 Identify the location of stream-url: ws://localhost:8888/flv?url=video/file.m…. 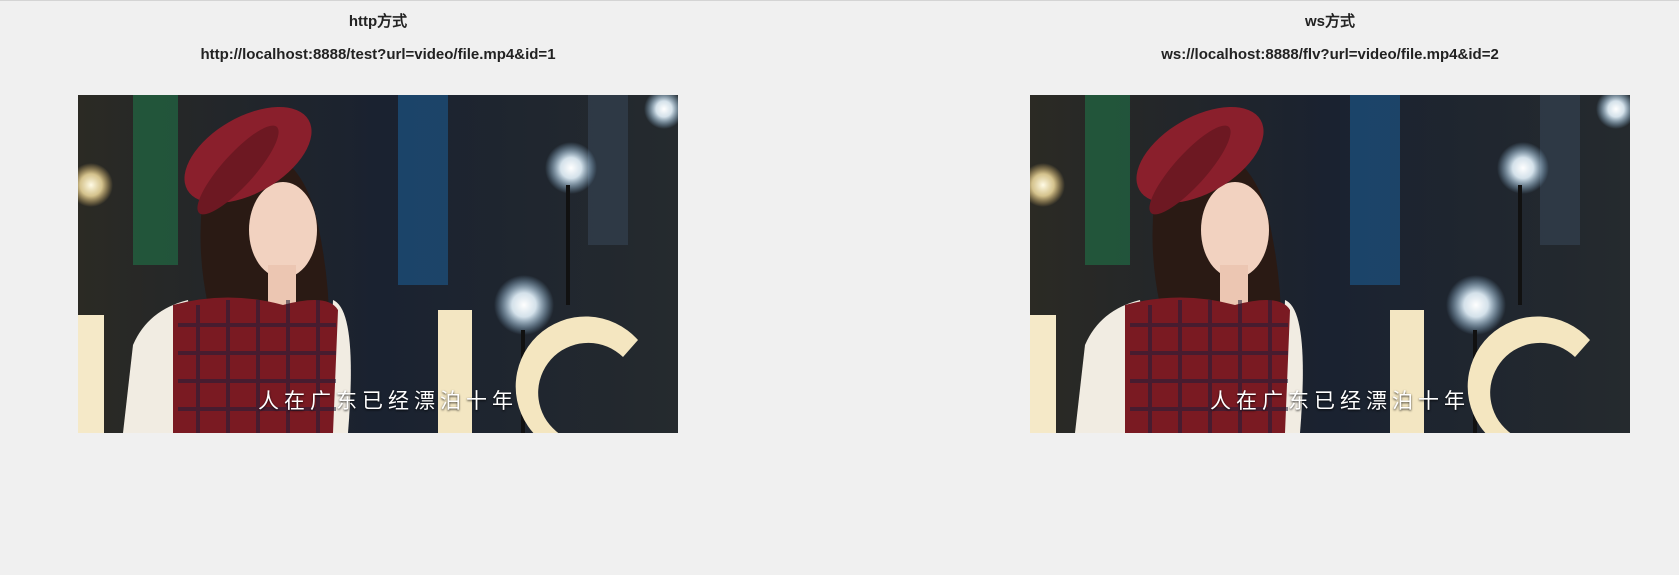
(1330, 54).